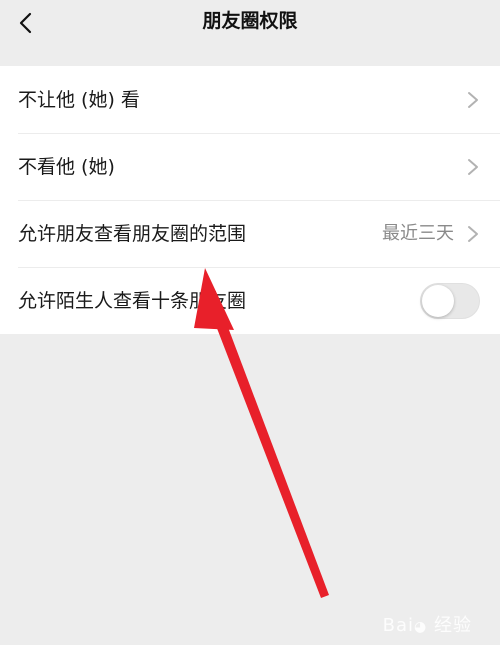 This screenshot has width=500, height=645. I want to click on setting-label: 不看他 (她), so click(66, 166).